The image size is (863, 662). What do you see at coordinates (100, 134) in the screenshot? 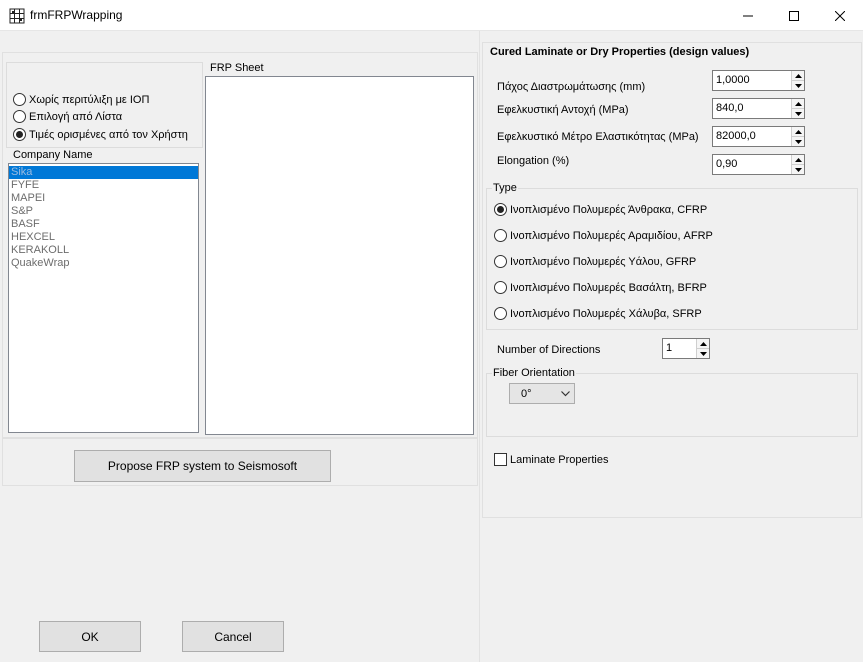
I see `option-user-defined: Τιμές ορισμένες από τον Χρήστη` at bounding box center [100, 134].